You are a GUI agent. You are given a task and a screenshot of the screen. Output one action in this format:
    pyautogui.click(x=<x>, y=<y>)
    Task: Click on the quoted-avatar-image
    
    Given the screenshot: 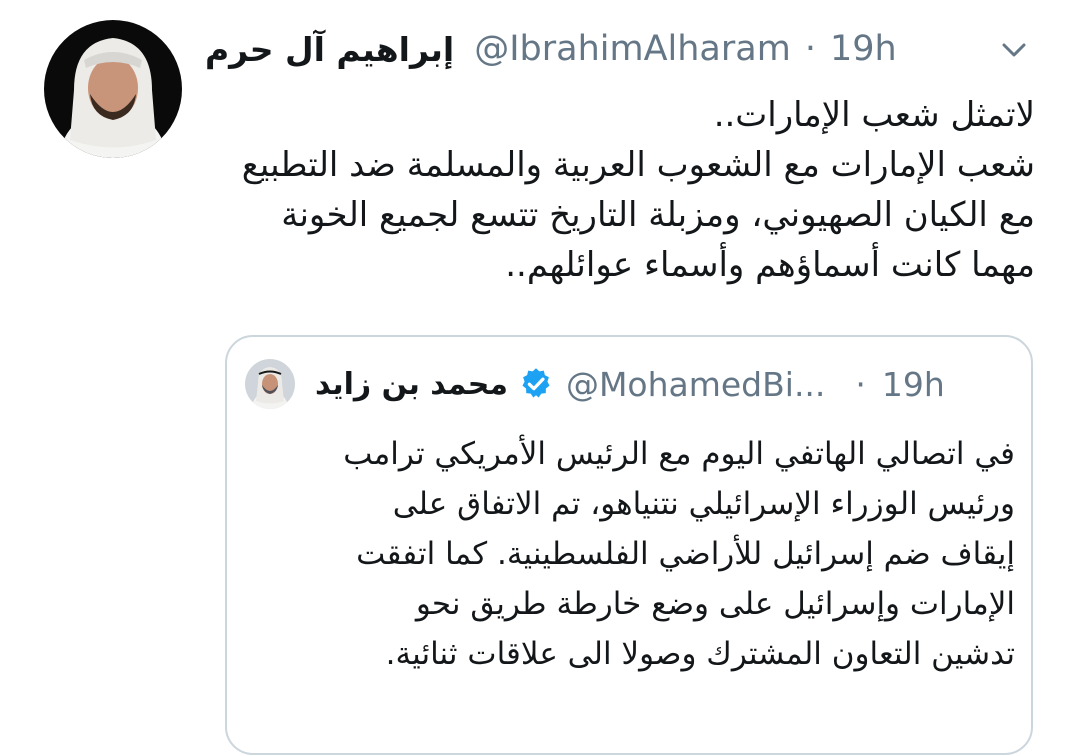 What is the action you would take?
    pyautogui.click(x=270, y=384)
    